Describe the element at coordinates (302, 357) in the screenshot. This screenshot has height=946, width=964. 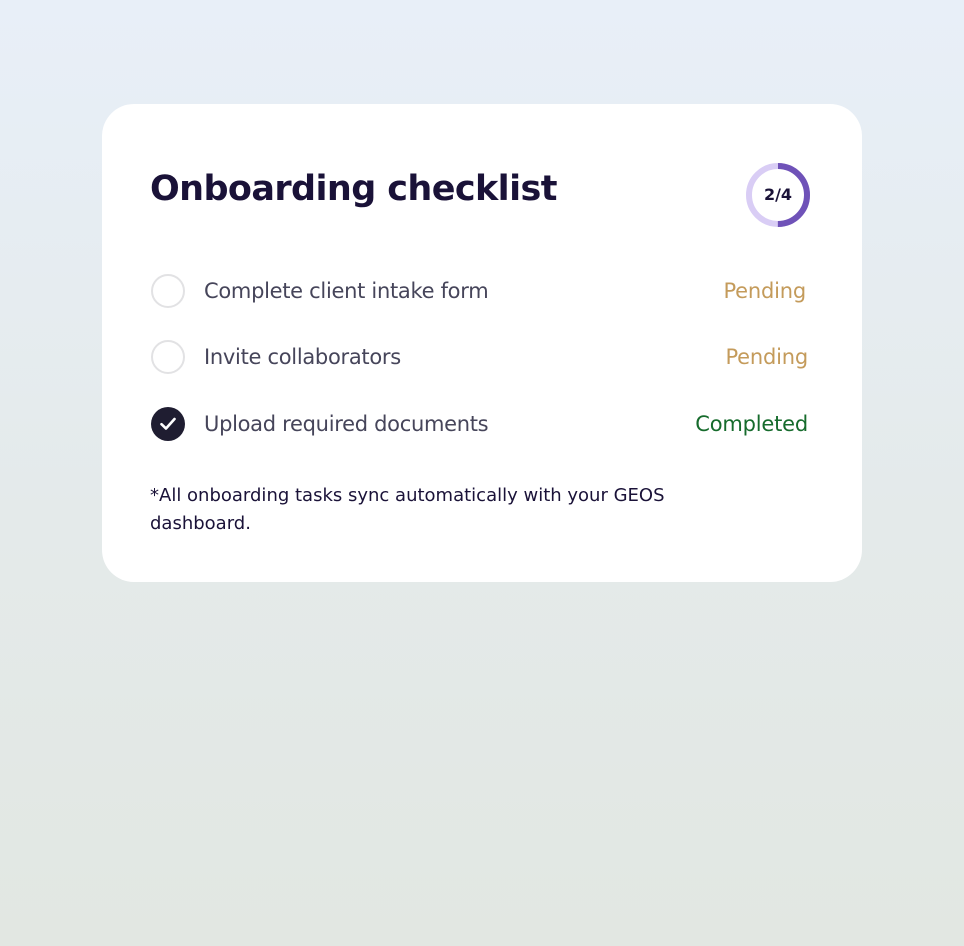
I see `task-label: Invite collaborators` at that location.